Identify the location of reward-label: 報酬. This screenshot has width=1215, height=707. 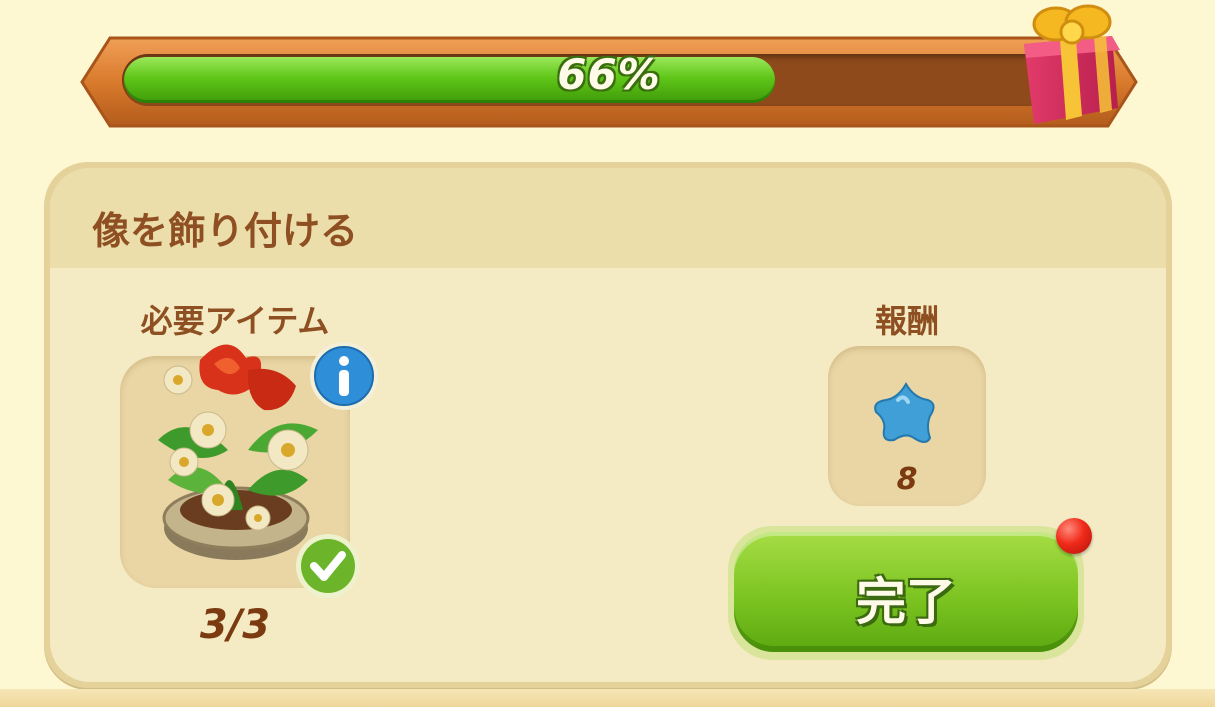
(906, 321).